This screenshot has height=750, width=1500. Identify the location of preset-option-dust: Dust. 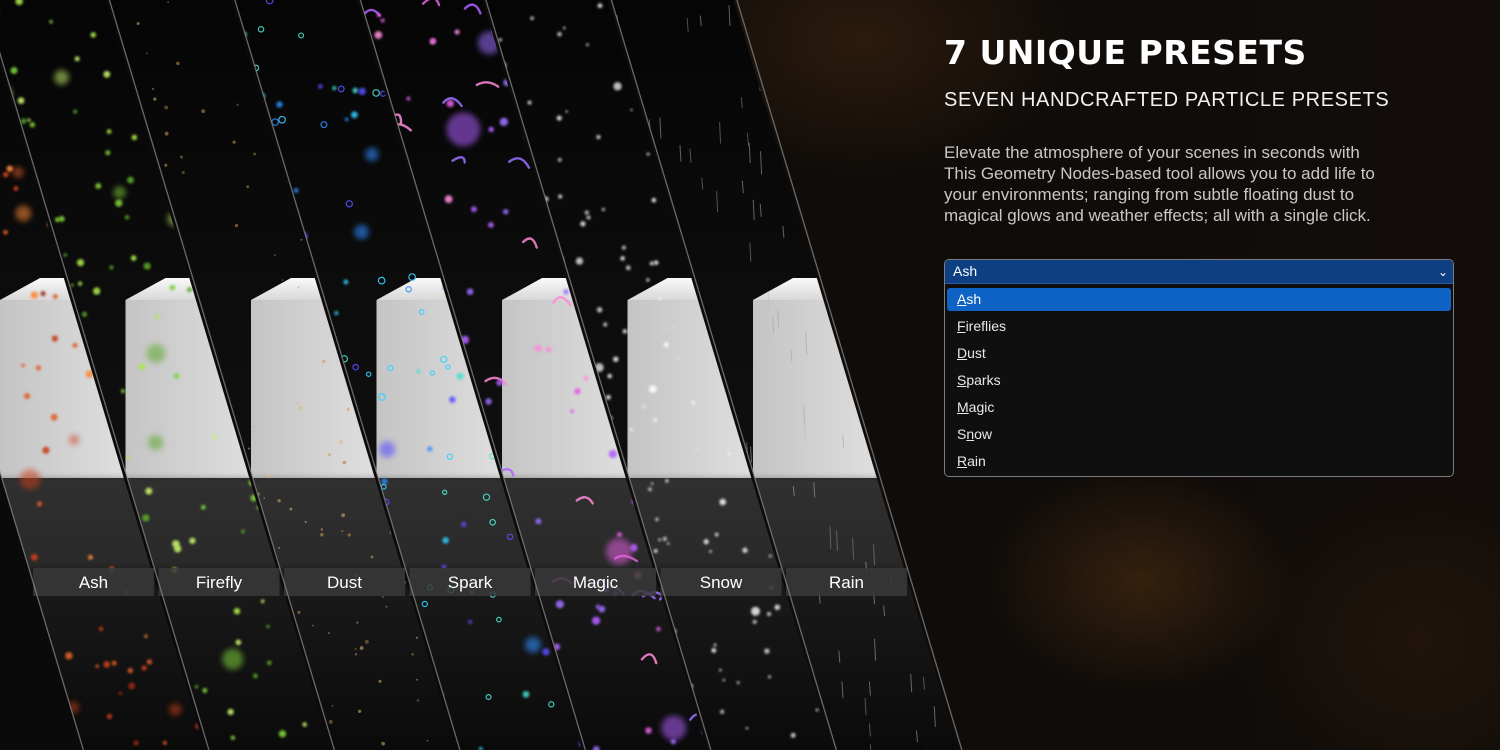
(1199, 355).